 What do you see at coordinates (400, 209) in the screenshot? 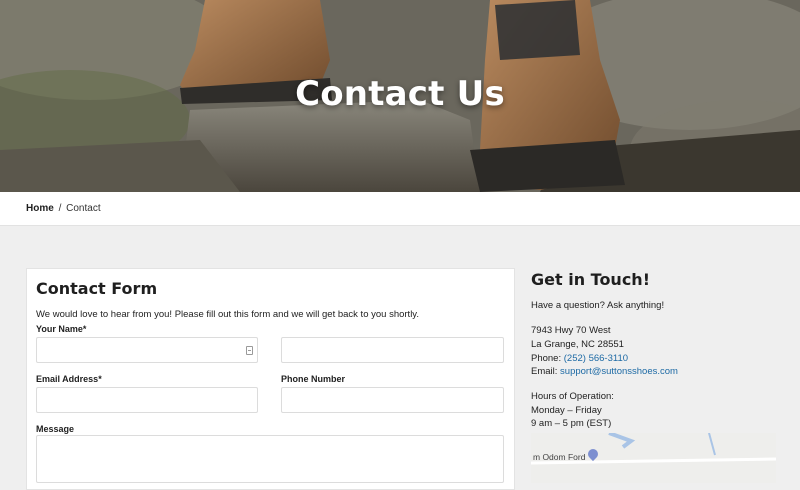
I see `breadcrumb: Home / Contact` at bounding box center [400, 209].